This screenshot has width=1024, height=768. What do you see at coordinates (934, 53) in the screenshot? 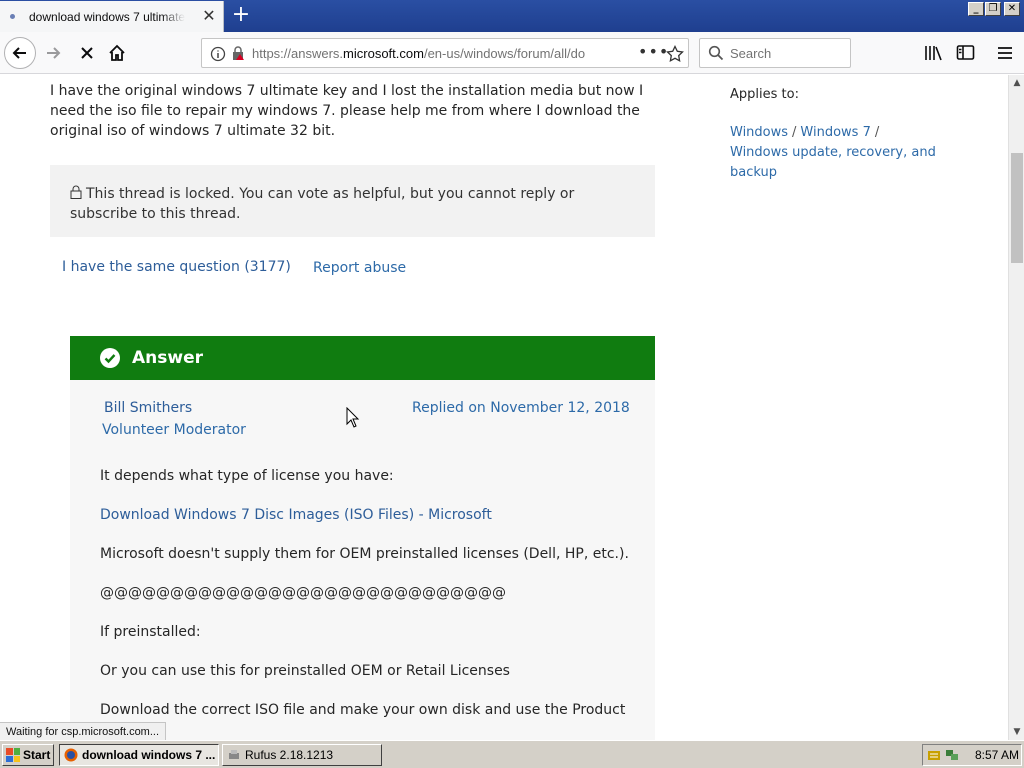
I see `library-icon` at bounding box center [934, 53].